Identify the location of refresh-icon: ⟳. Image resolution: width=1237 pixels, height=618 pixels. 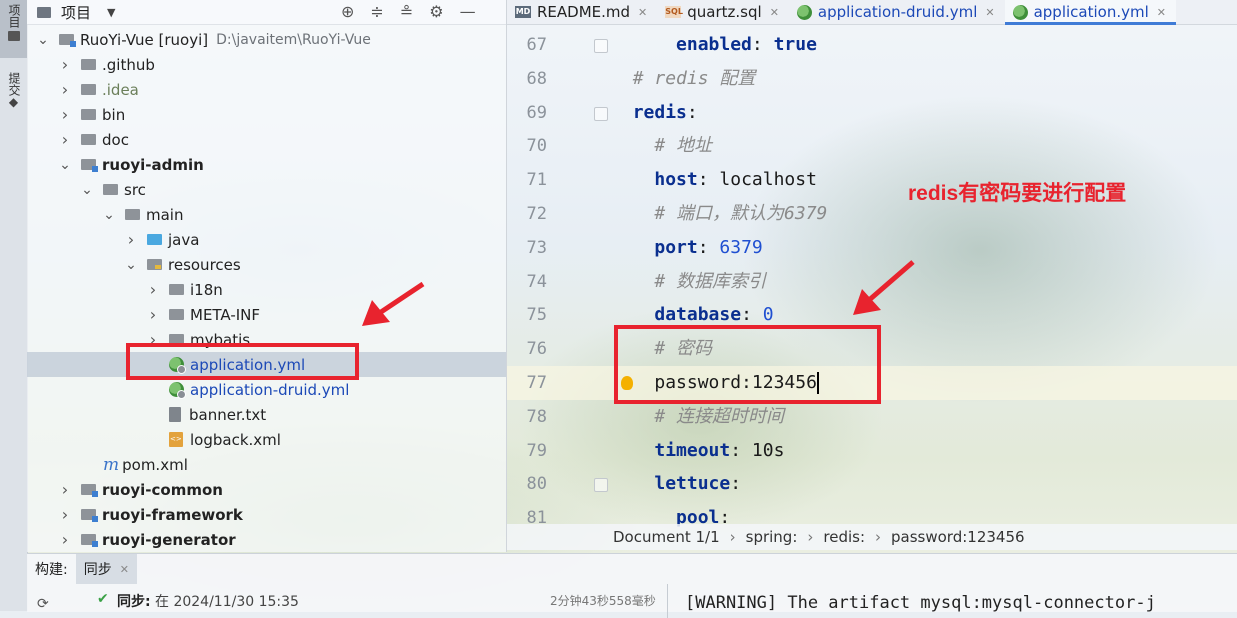
(43, 604).